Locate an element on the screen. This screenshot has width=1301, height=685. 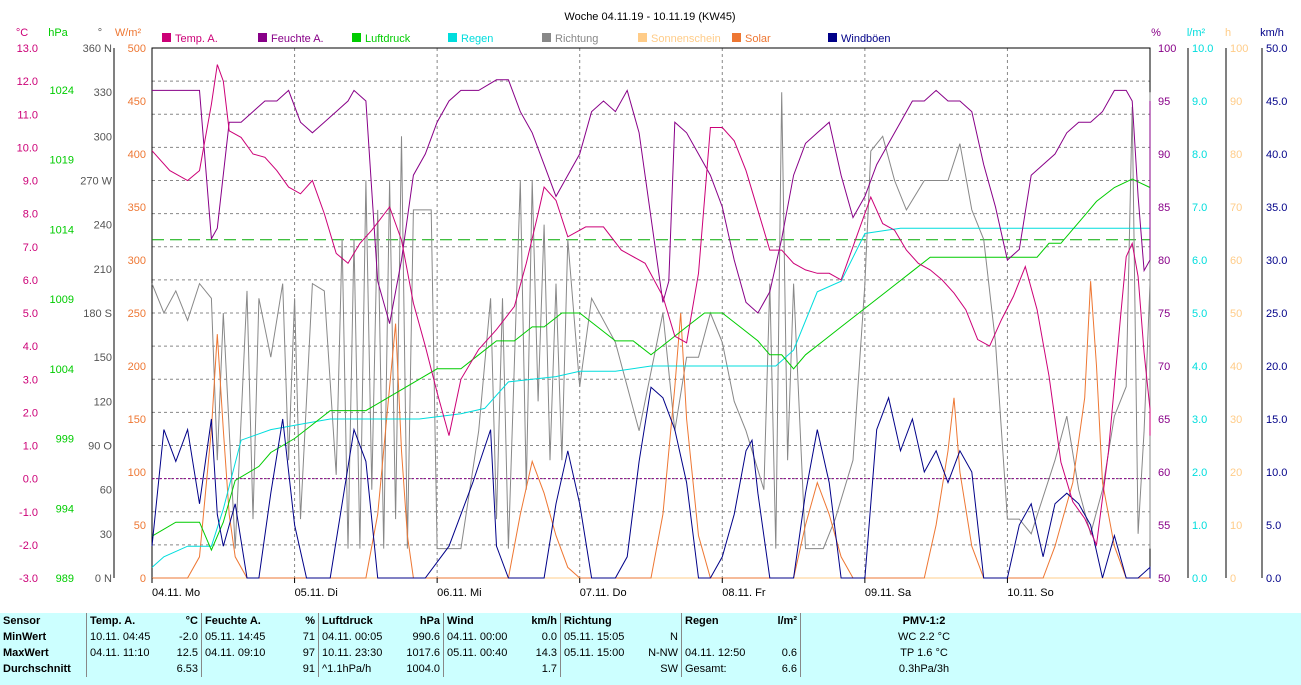
stats-cell: TP 1.6 °C is located at coordinates (923, 653).